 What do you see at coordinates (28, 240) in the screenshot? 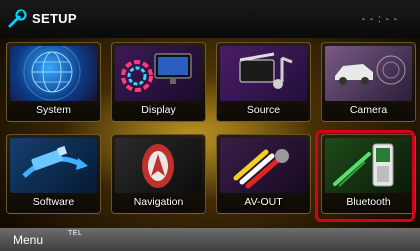
I see `menu-button: Menu` at bounding box center [28, 240].